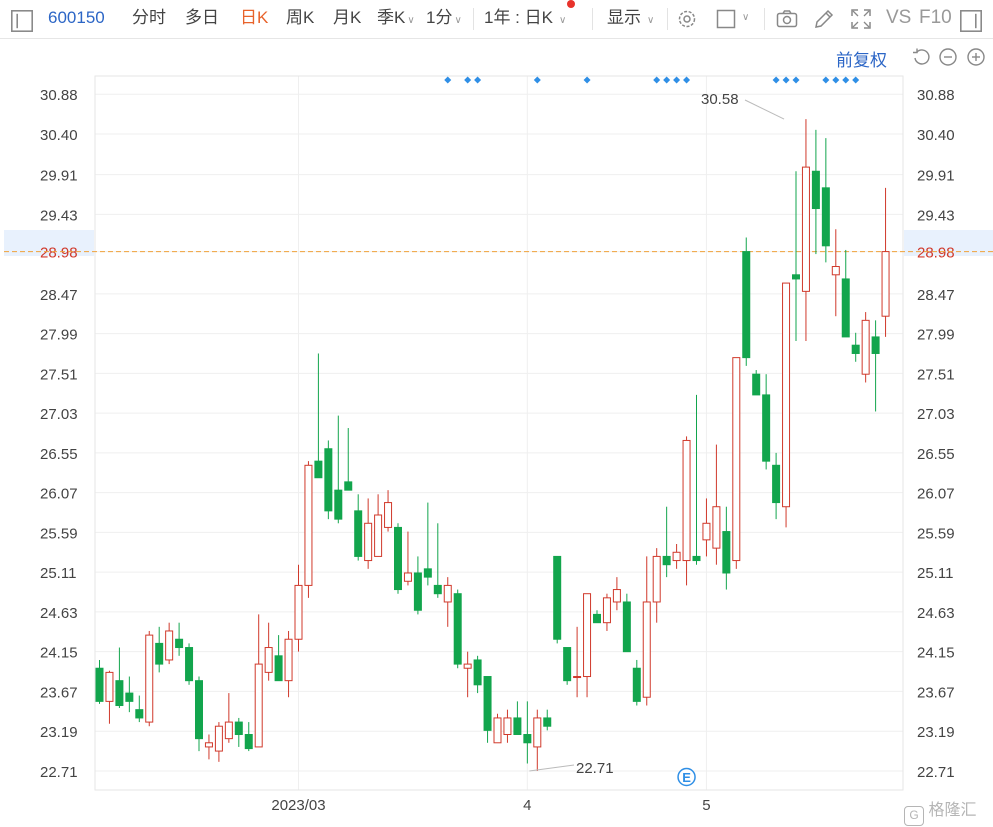 This screenshot has height=827, width=993. I want to click on y-tick-label-right: 25.59, so click(936, 533).